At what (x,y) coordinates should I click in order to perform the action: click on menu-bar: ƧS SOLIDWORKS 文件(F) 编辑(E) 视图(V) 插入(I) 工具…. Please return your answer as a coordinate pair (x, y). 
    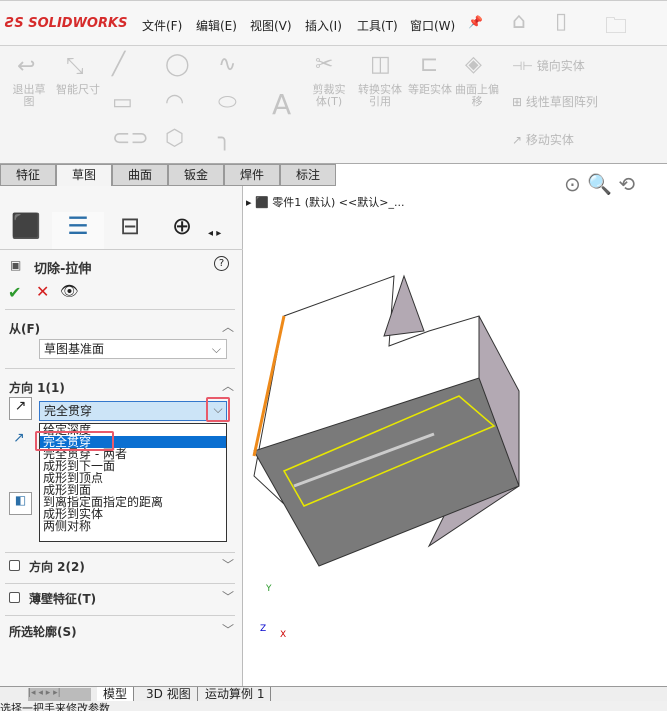
    Looking at the image, I should click on (333, 23).